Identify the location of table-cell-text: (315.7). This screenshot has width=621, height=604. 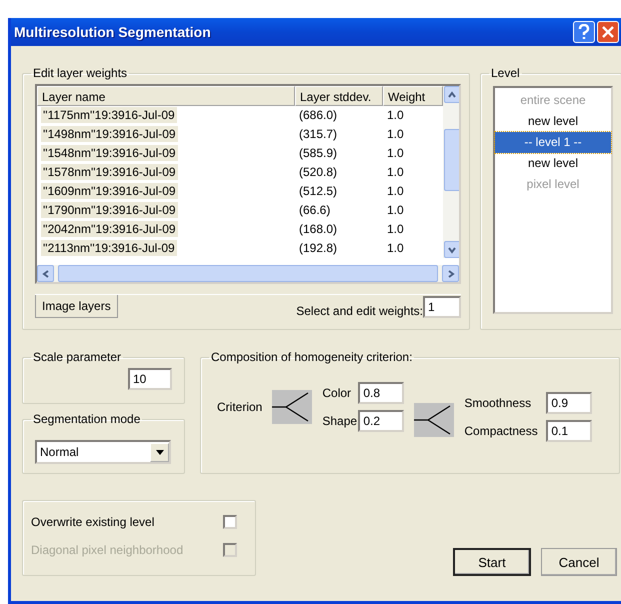
(318, 134).